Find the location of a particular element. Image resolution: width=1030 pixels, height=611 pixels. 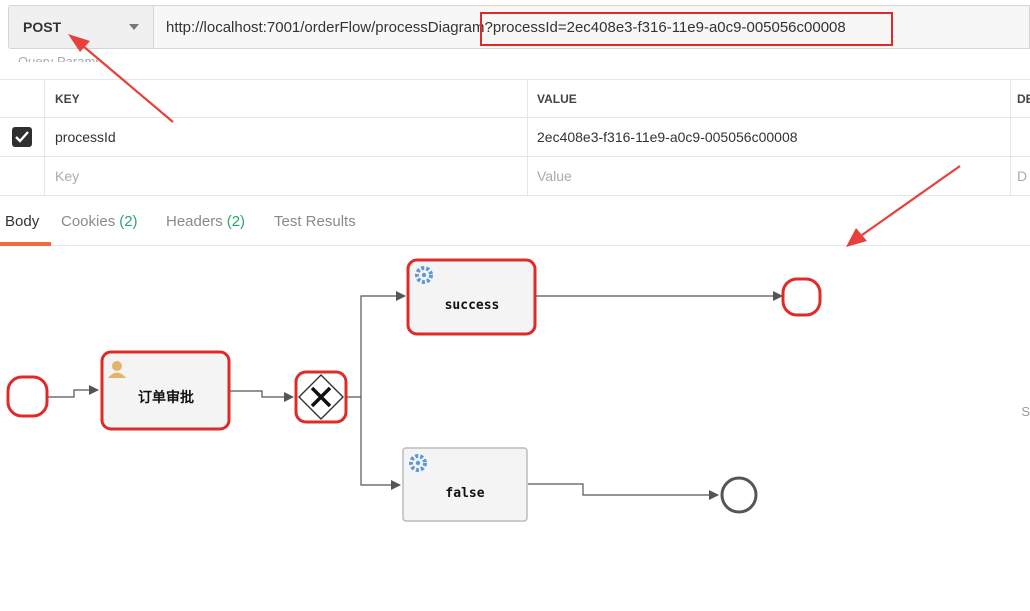

param-key-input: processId is located at coordinates (286, 137).